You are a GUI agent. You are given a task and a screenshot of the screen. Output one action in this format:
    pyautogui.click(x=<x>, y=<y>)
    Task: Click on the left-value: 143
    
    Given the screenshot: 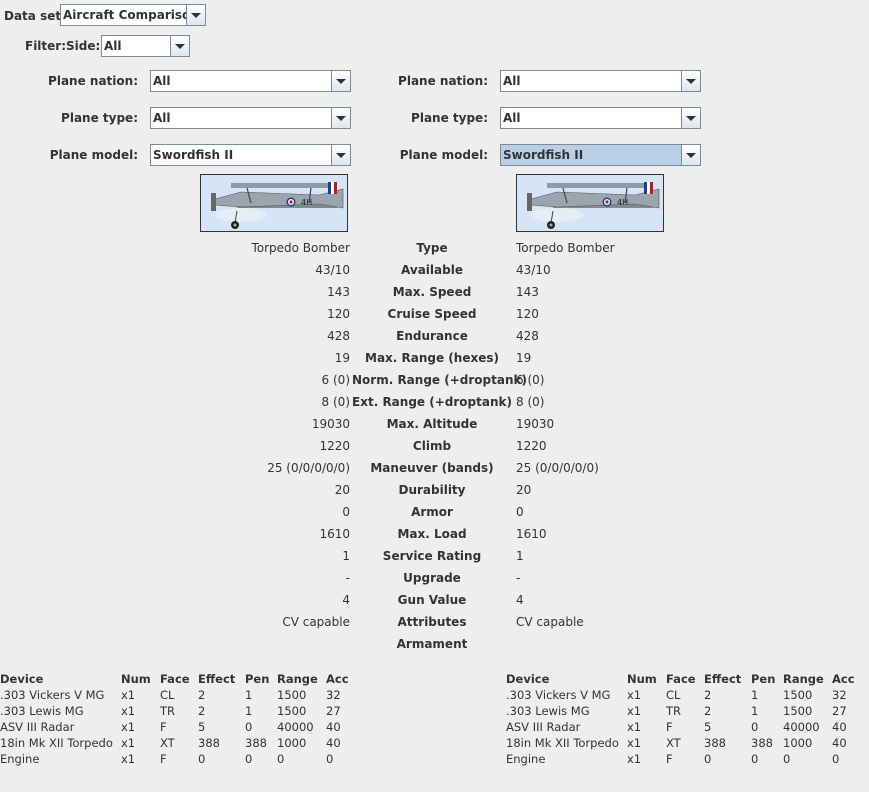 What is the action you would take?
    pyautogui.click(x=338, y=292)
    